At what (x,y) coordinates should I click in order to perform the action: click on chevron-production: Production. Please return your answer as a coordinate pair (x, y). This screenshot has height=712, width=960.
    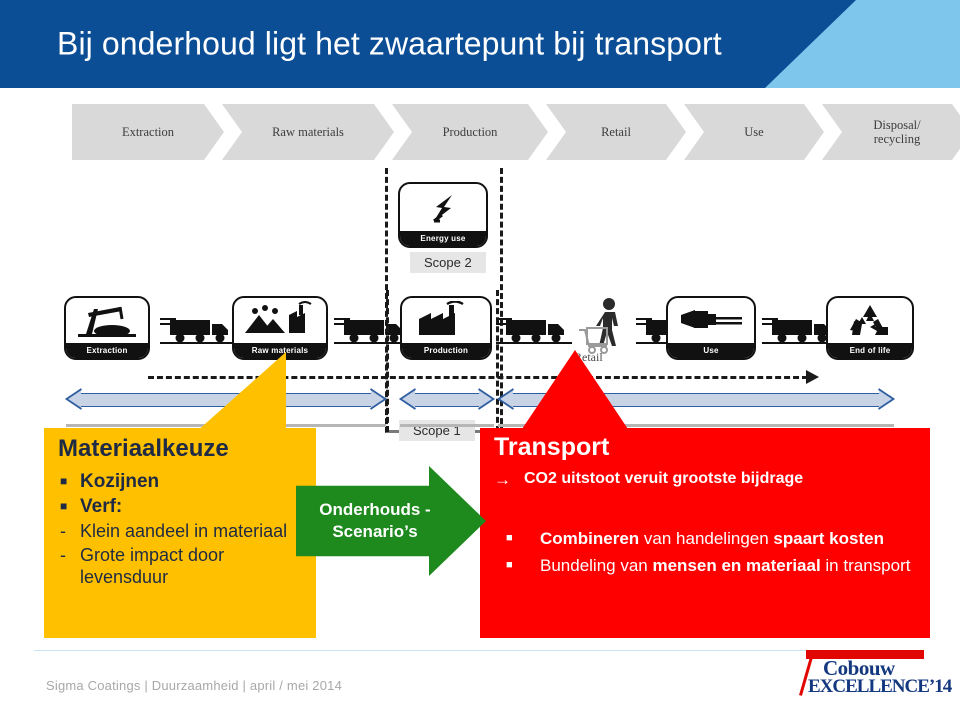
    Looking at the image, I should click on (470, 132).